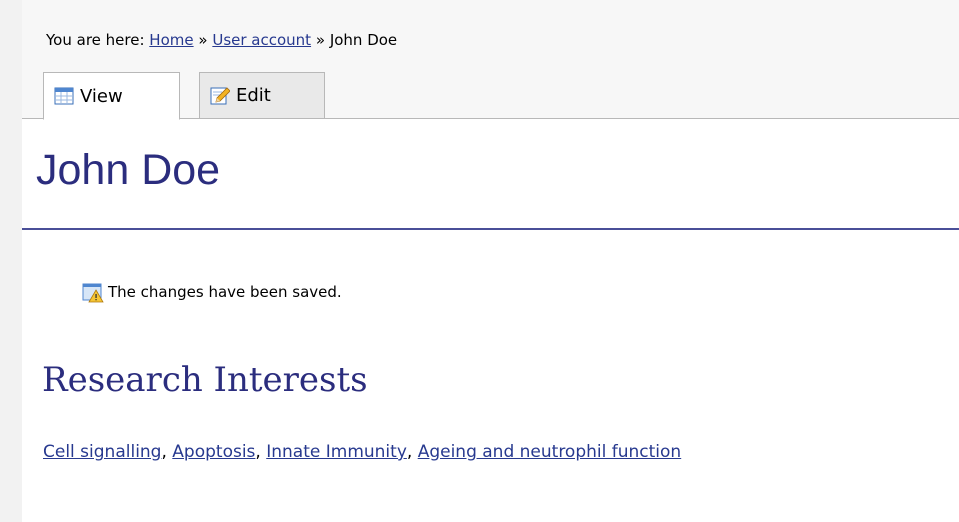 The image size is (959, 522). What do you see at coordinates (11, 261) in the screenshot?
I see `left-margin` at bounding box center [11, 261].